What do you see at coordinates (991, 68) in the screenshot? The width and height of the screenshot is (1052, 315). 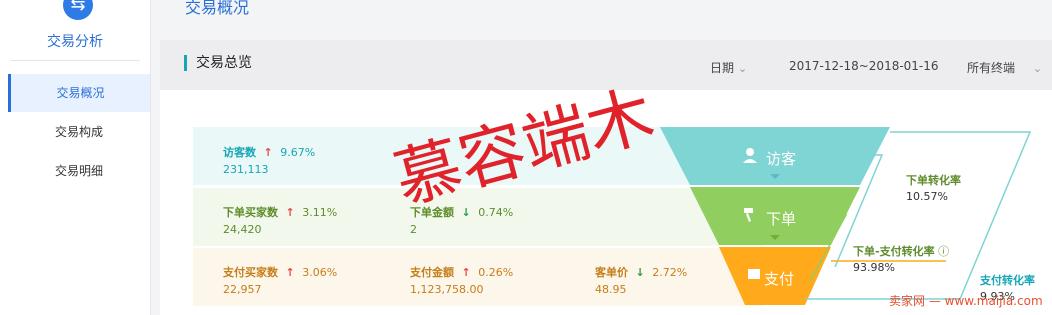 I see `terminal-dropdown-label: 所有终端` at bounding box center [991, 68].